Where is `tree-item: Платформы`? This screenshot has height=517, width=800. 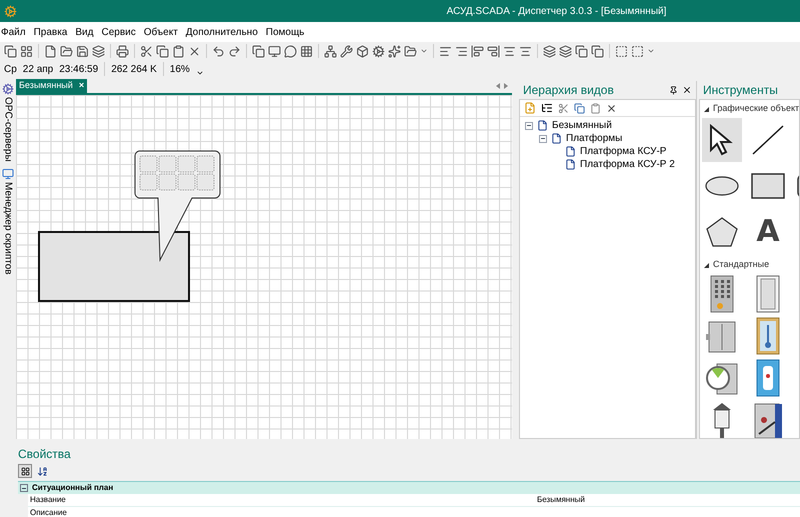
tree-item: Платформы is located at coordinates (594, 138).